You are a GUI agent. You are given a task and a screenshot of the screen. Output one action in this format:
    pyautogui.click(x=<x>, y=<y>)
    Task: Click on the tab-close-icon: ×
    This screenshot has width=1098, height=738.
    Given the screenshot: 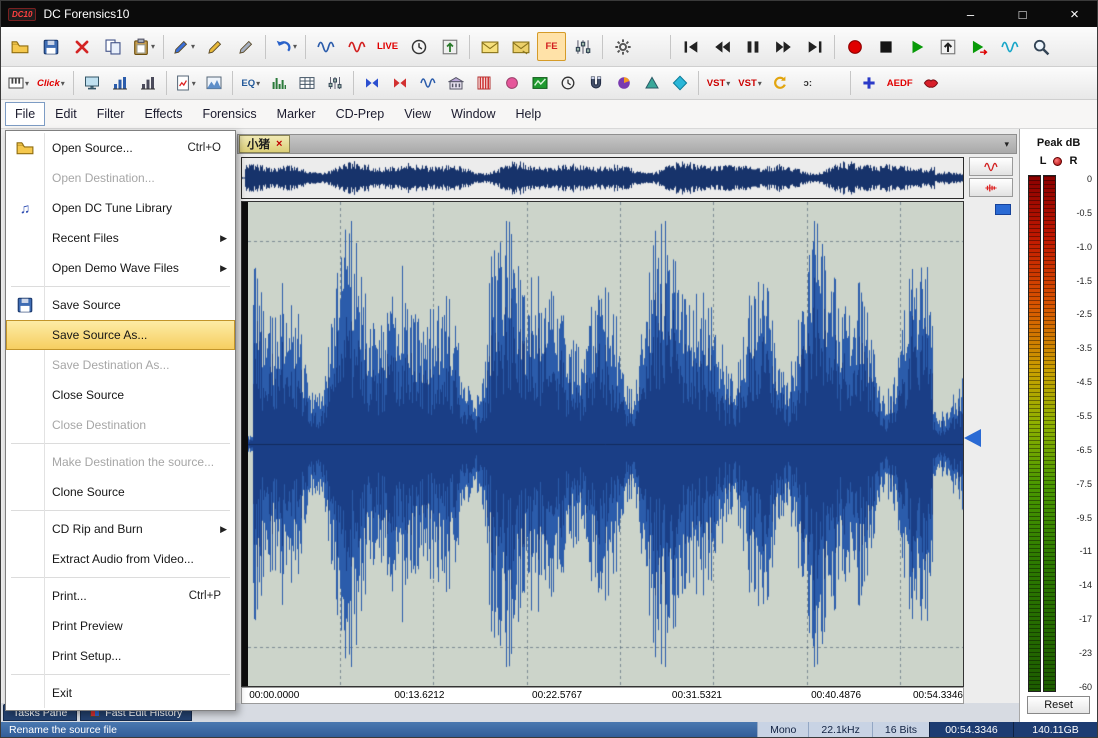 What is the action you would take?
    pyautogui.click(x=279, y=144)
    